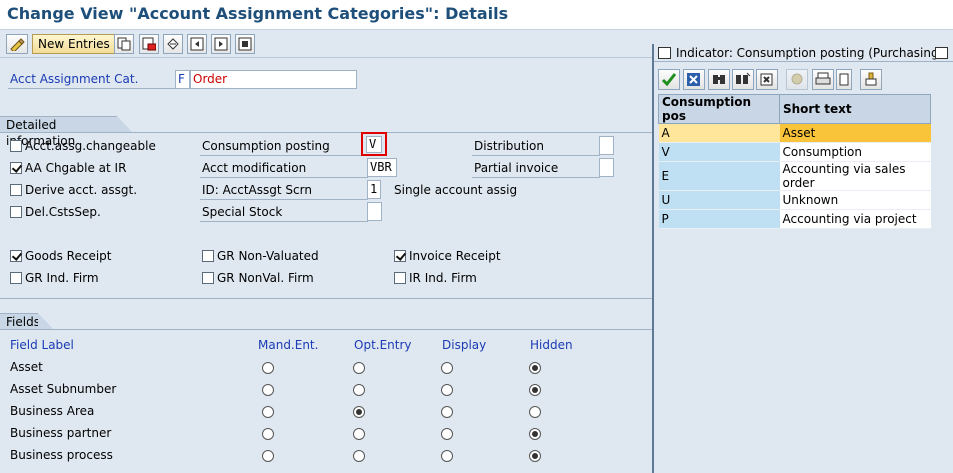  Describe the element at coordinates (265, 278) in the screenshot. I see `gr-nonval-firm-label: GR NonVal. Firm` at that location.